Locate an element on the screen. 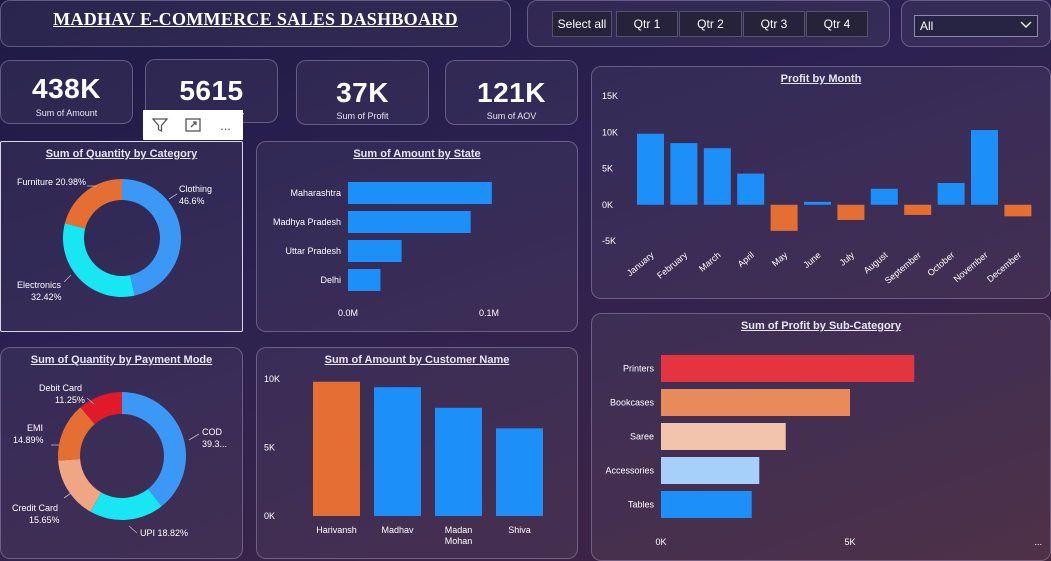 Image resolution: width=1051 pixels, height=561 pixels. kpi-amount-label: Sum of Amount is located at coordinates (66, 113).